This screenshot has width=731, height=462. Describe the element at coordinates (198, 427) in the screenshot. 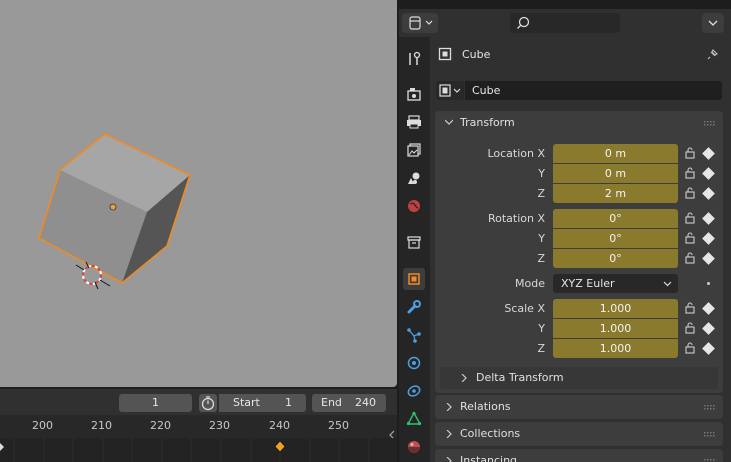

I see `timeline-ruler: 200 210 220 230 240 250` at that location.